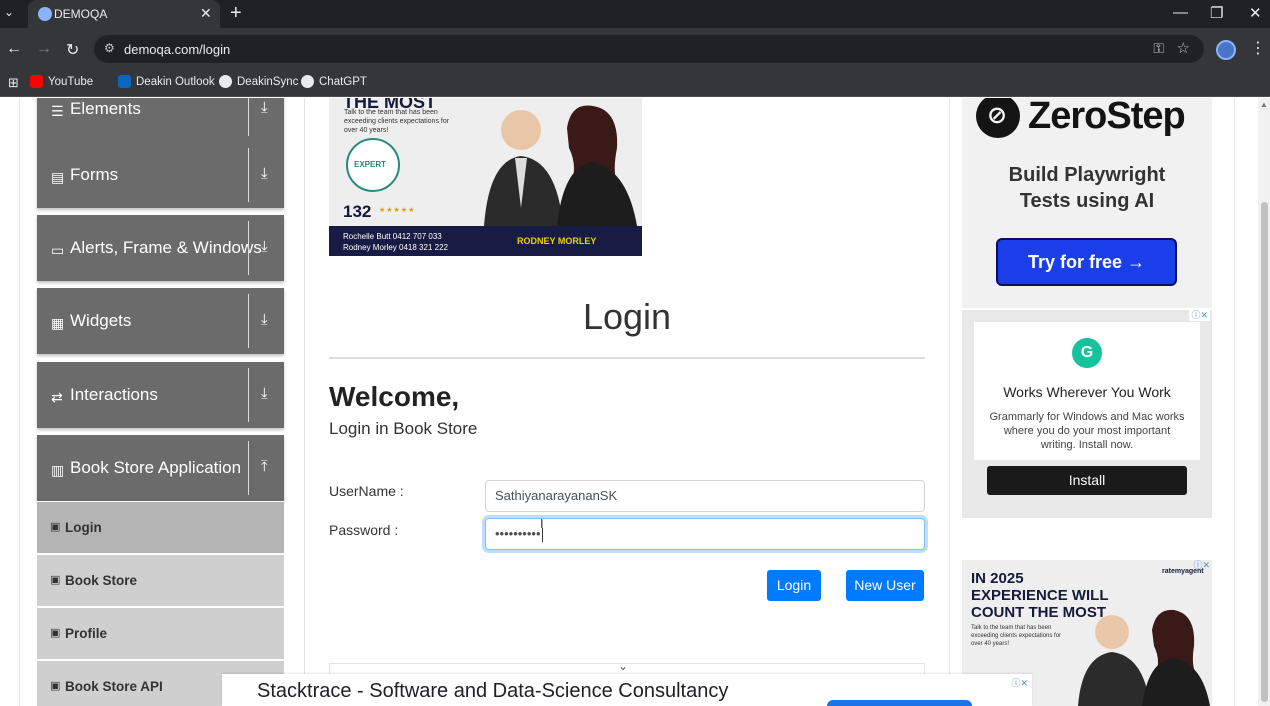  Describe the element at coordinates (58, 470) in the screenshot. I see `books-icon: ▥` at that location.